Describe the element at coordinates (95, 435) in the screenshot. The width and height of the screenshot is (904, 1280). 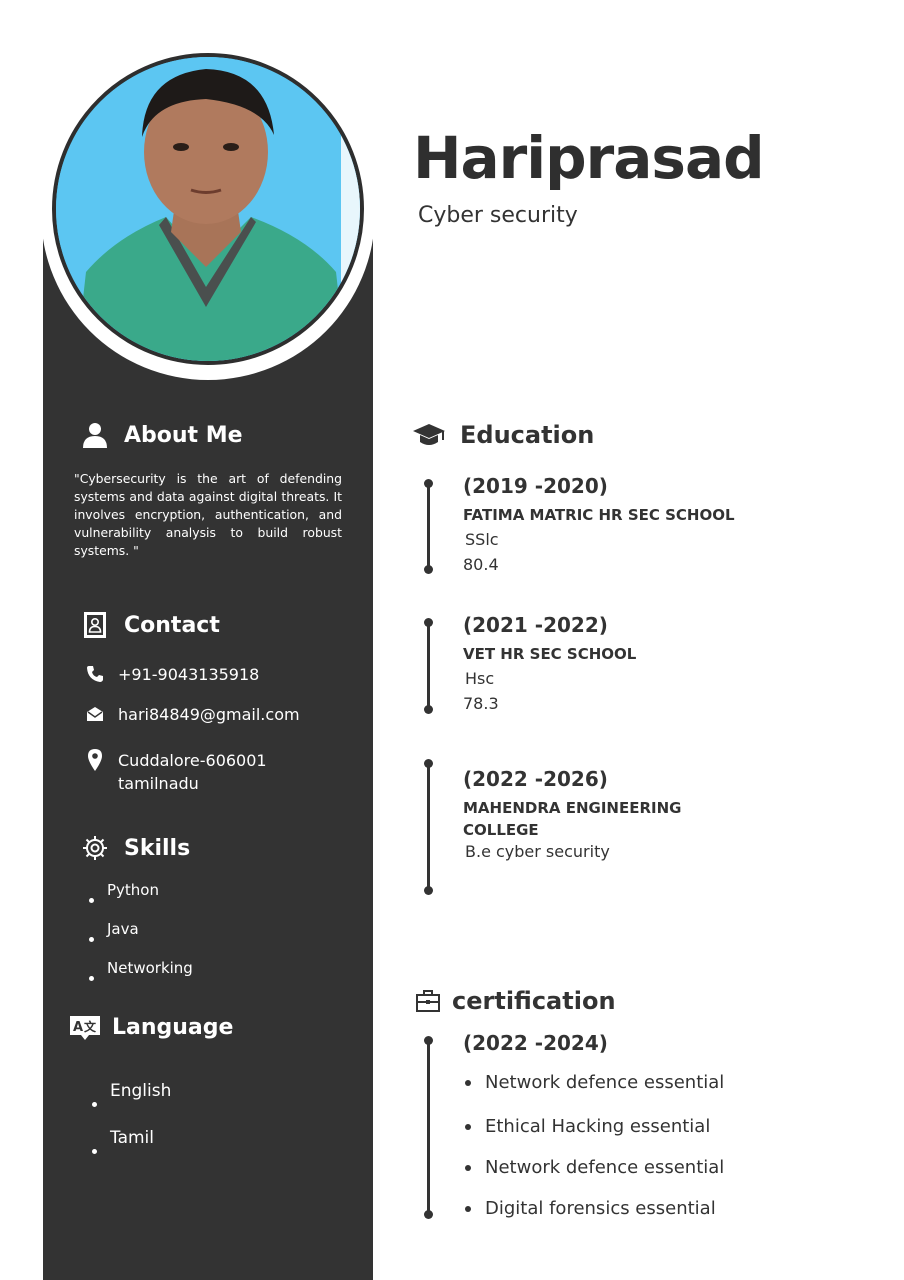
I see `person-icon` at that location.